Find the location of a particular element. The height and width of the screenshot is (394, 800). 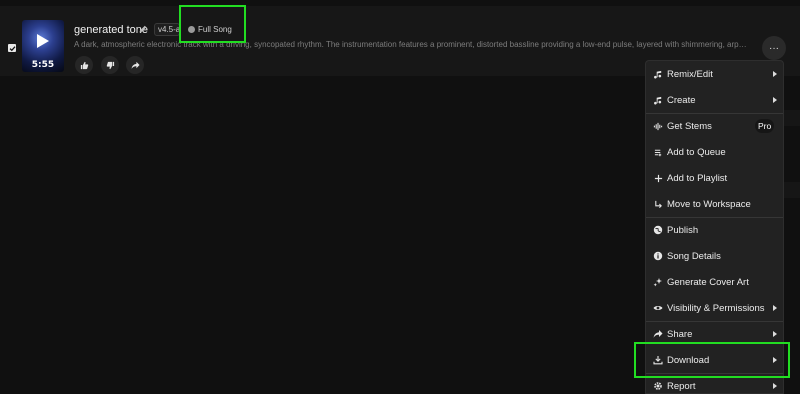

download-icon is located at coordinates (658, 360).